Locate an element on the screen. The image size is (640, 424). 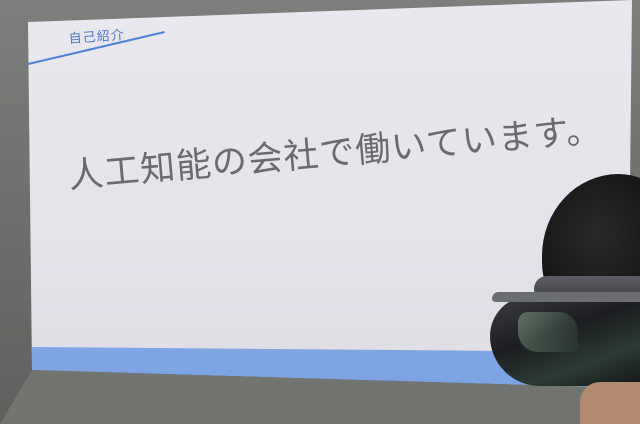
slide-header-title: 自己紹介 is located at coordinates (97, 37).